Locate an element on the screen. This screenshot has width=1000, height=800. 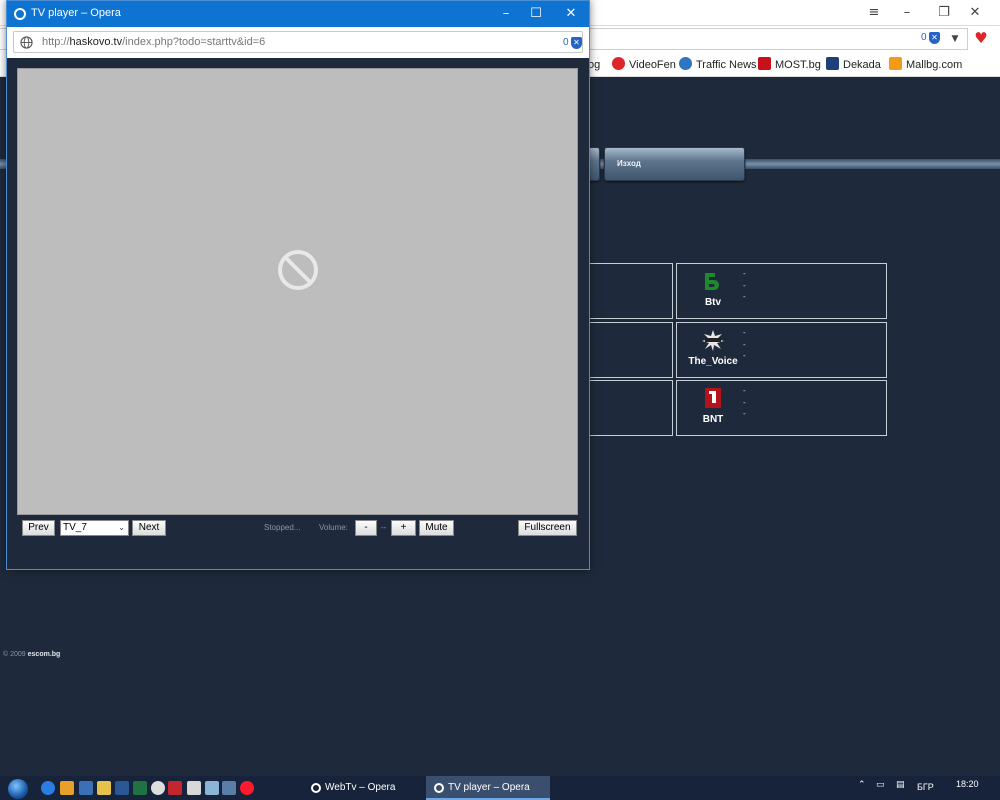
prev-button: Prev is located at coordinates (38, 528).